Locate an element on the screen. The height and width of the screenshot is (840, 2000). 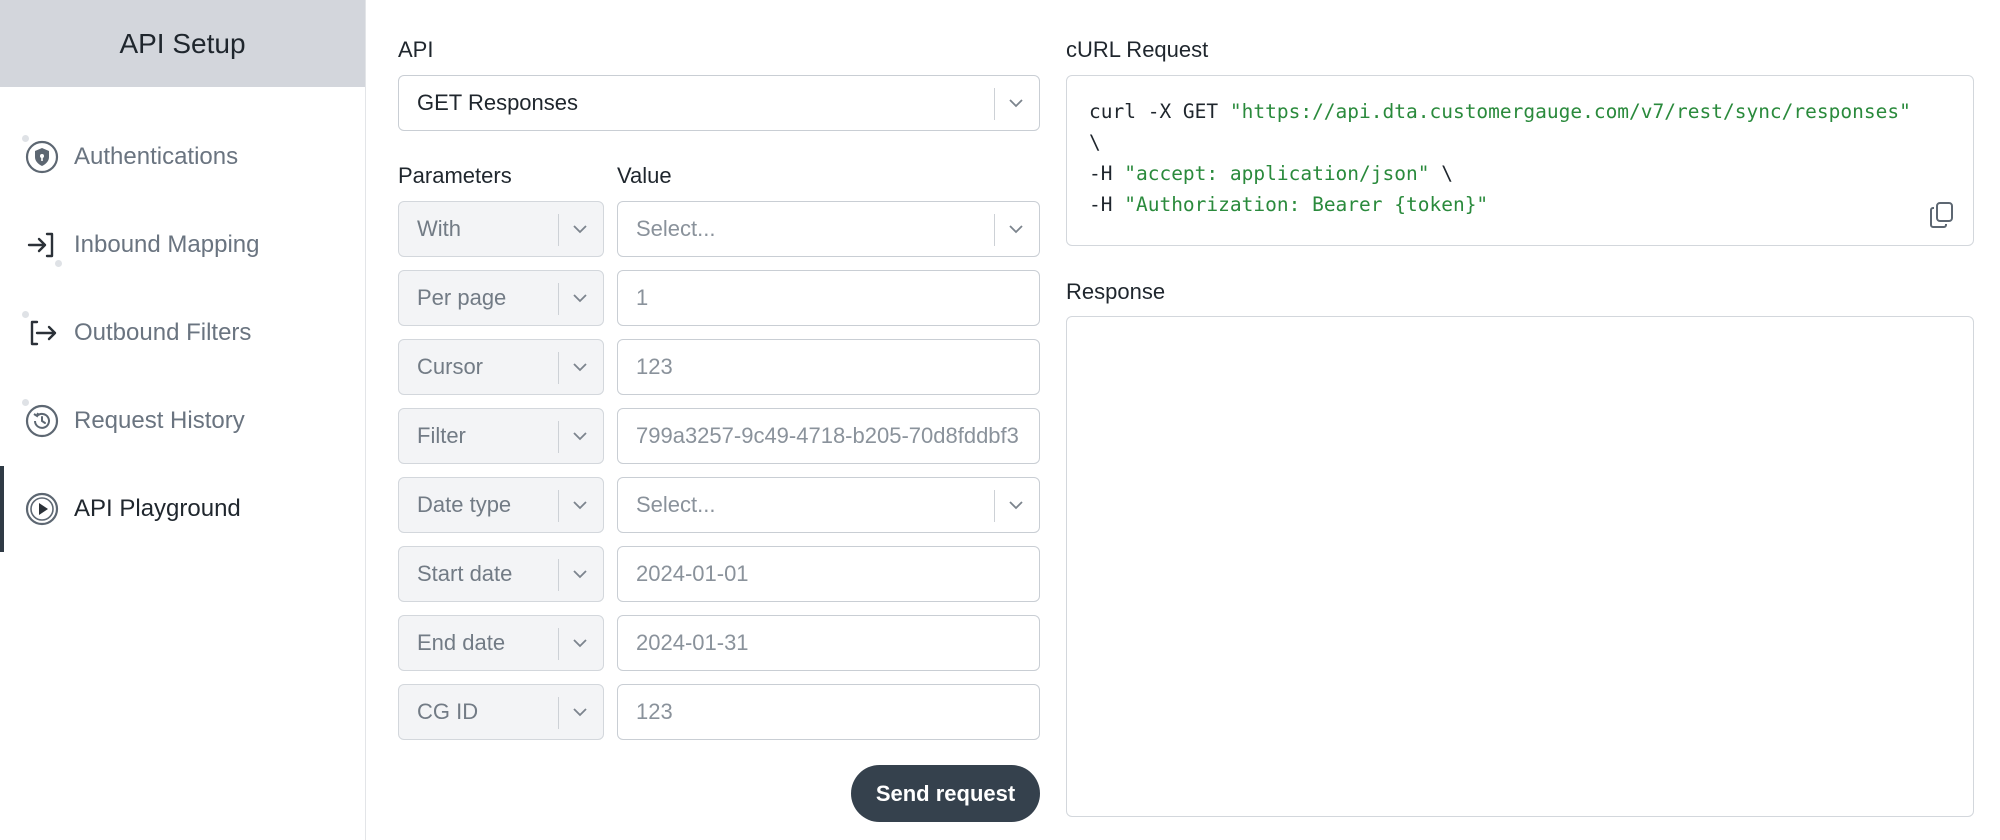
history-clock-icon is located at coordinates (41, 419).